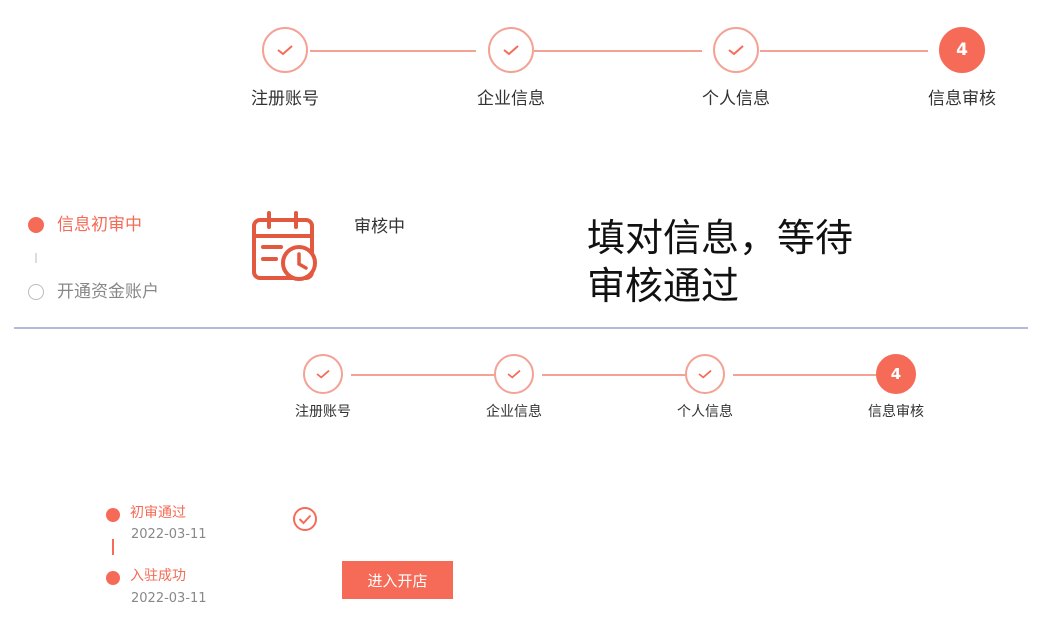 This screenshot has width=1038, height=625. I want to click on overlay-caption: 填对信息，等待 审核通过, so click(720, 262).